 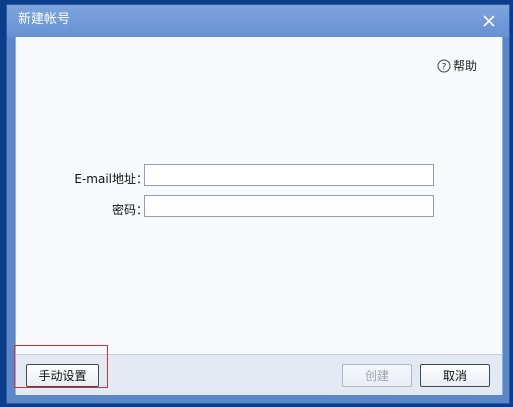 I want to click on create-button: 创建, so click(x=377, y=375).